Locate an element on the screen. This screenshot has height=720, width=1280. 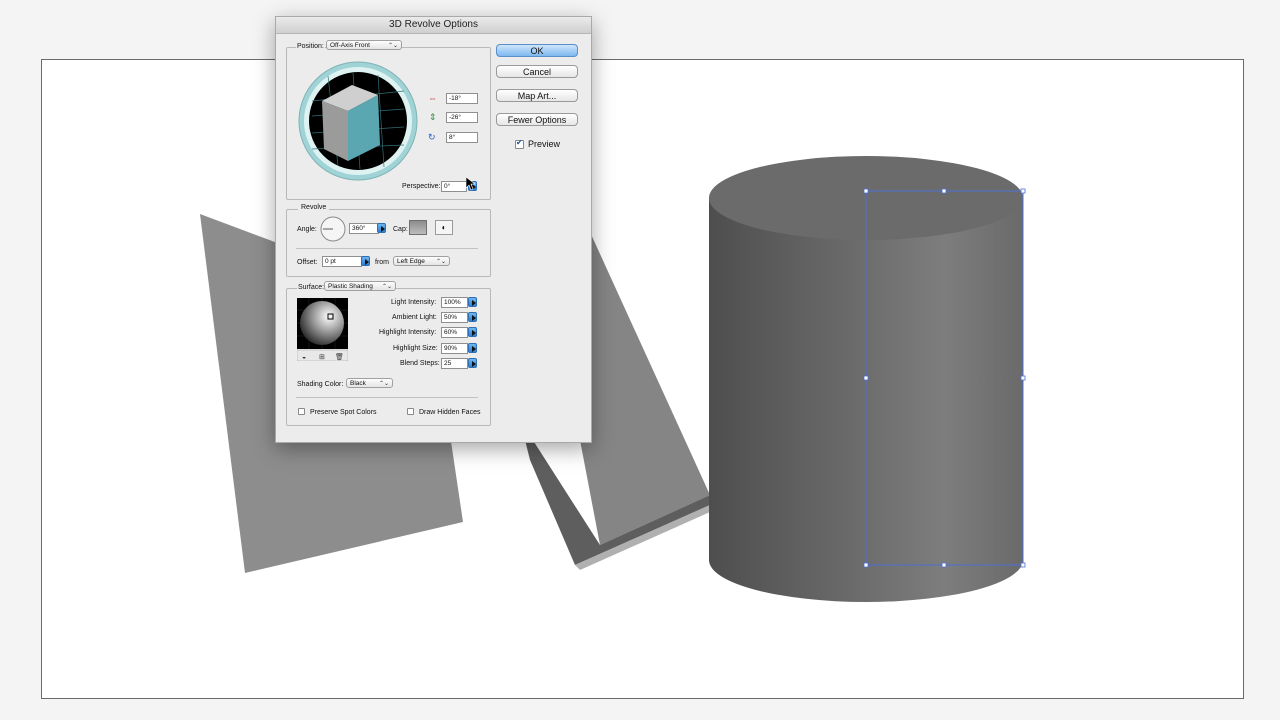
cap-off-icon: ◐ is located at coordinates (444, 227).